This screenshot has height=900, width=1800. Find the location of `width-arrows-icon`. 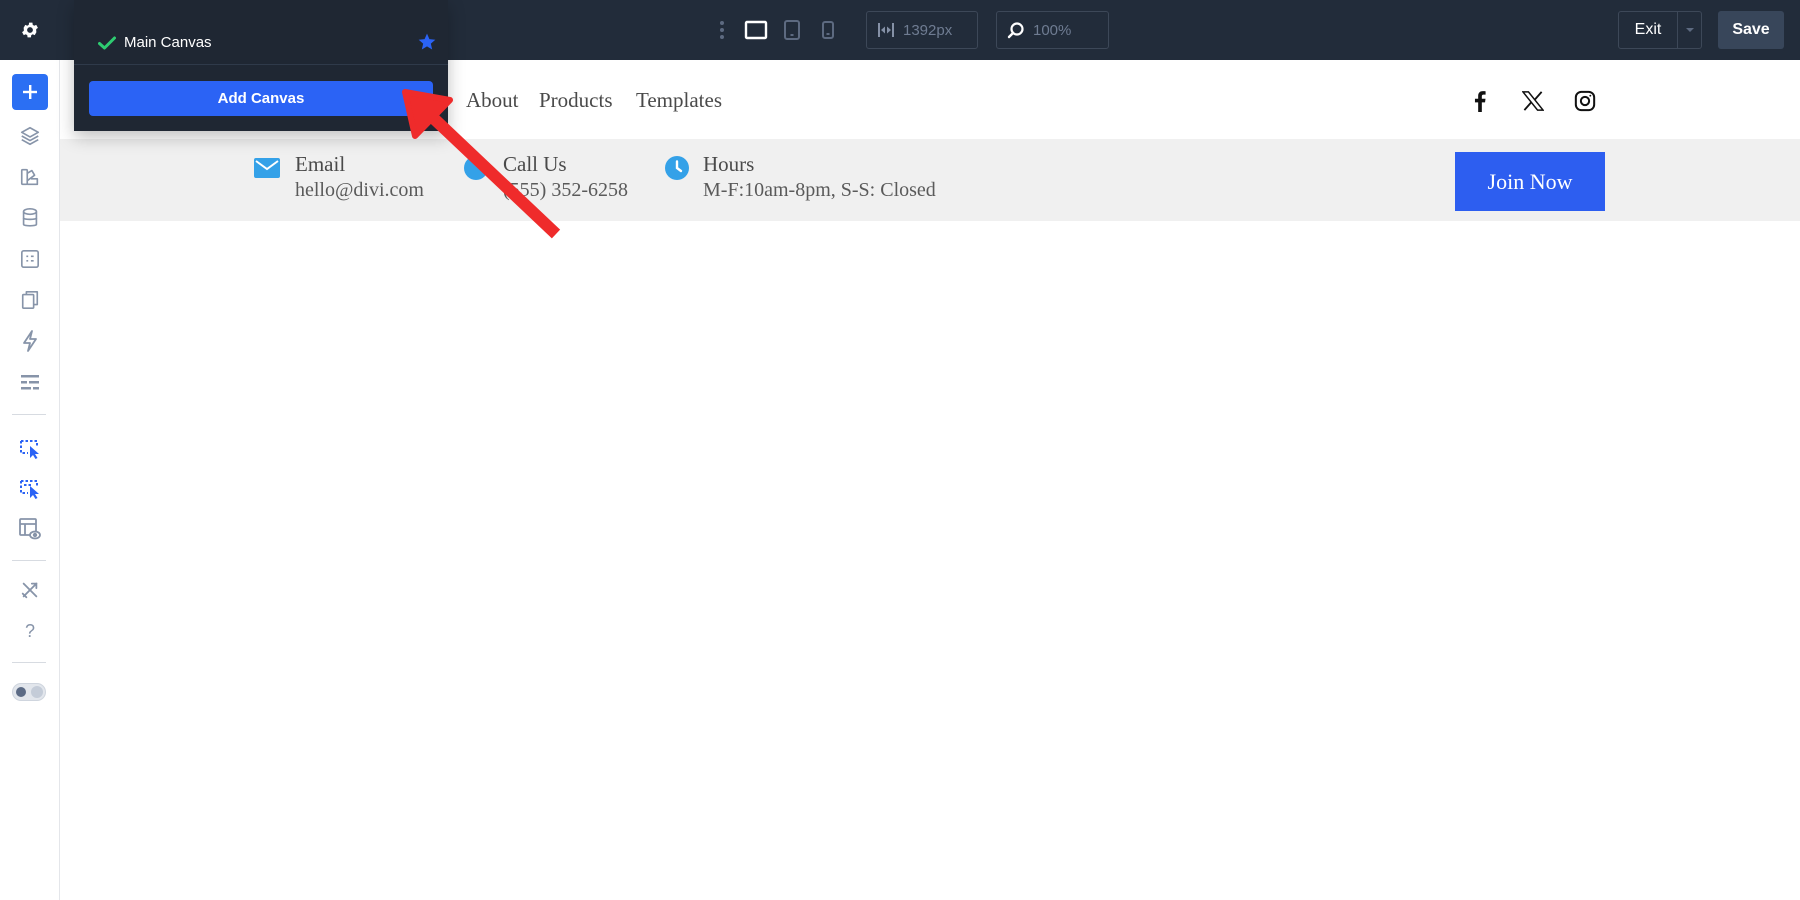

width-arrows-icon is located at coordinates (886, 30).